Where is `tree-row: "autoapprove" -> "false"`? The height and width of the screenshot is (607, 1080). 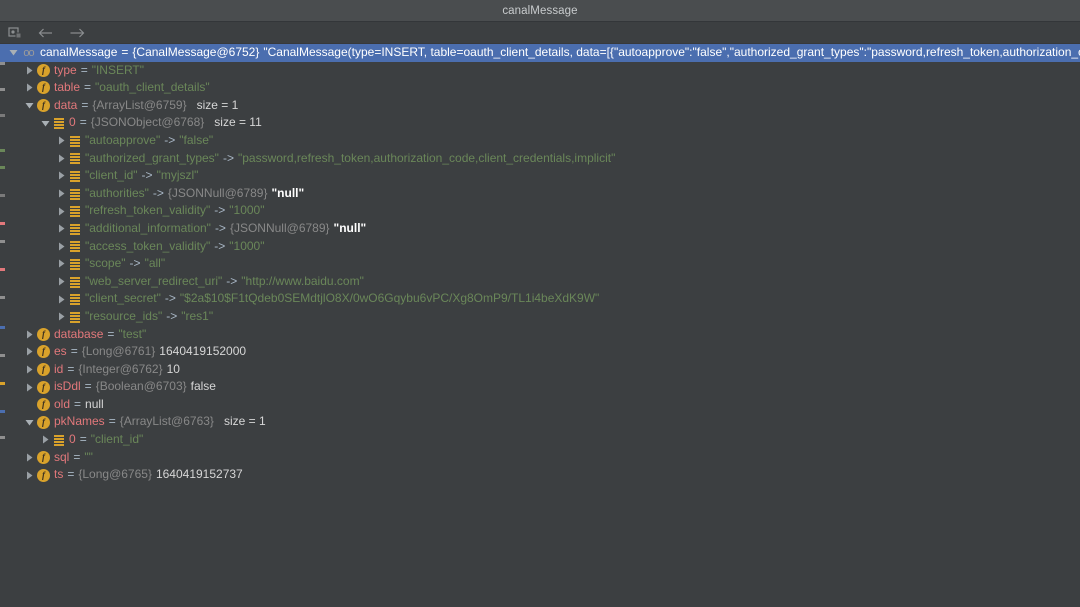
tree-row: "autoapprove" -> "false" is located at coordinates (540, 141).